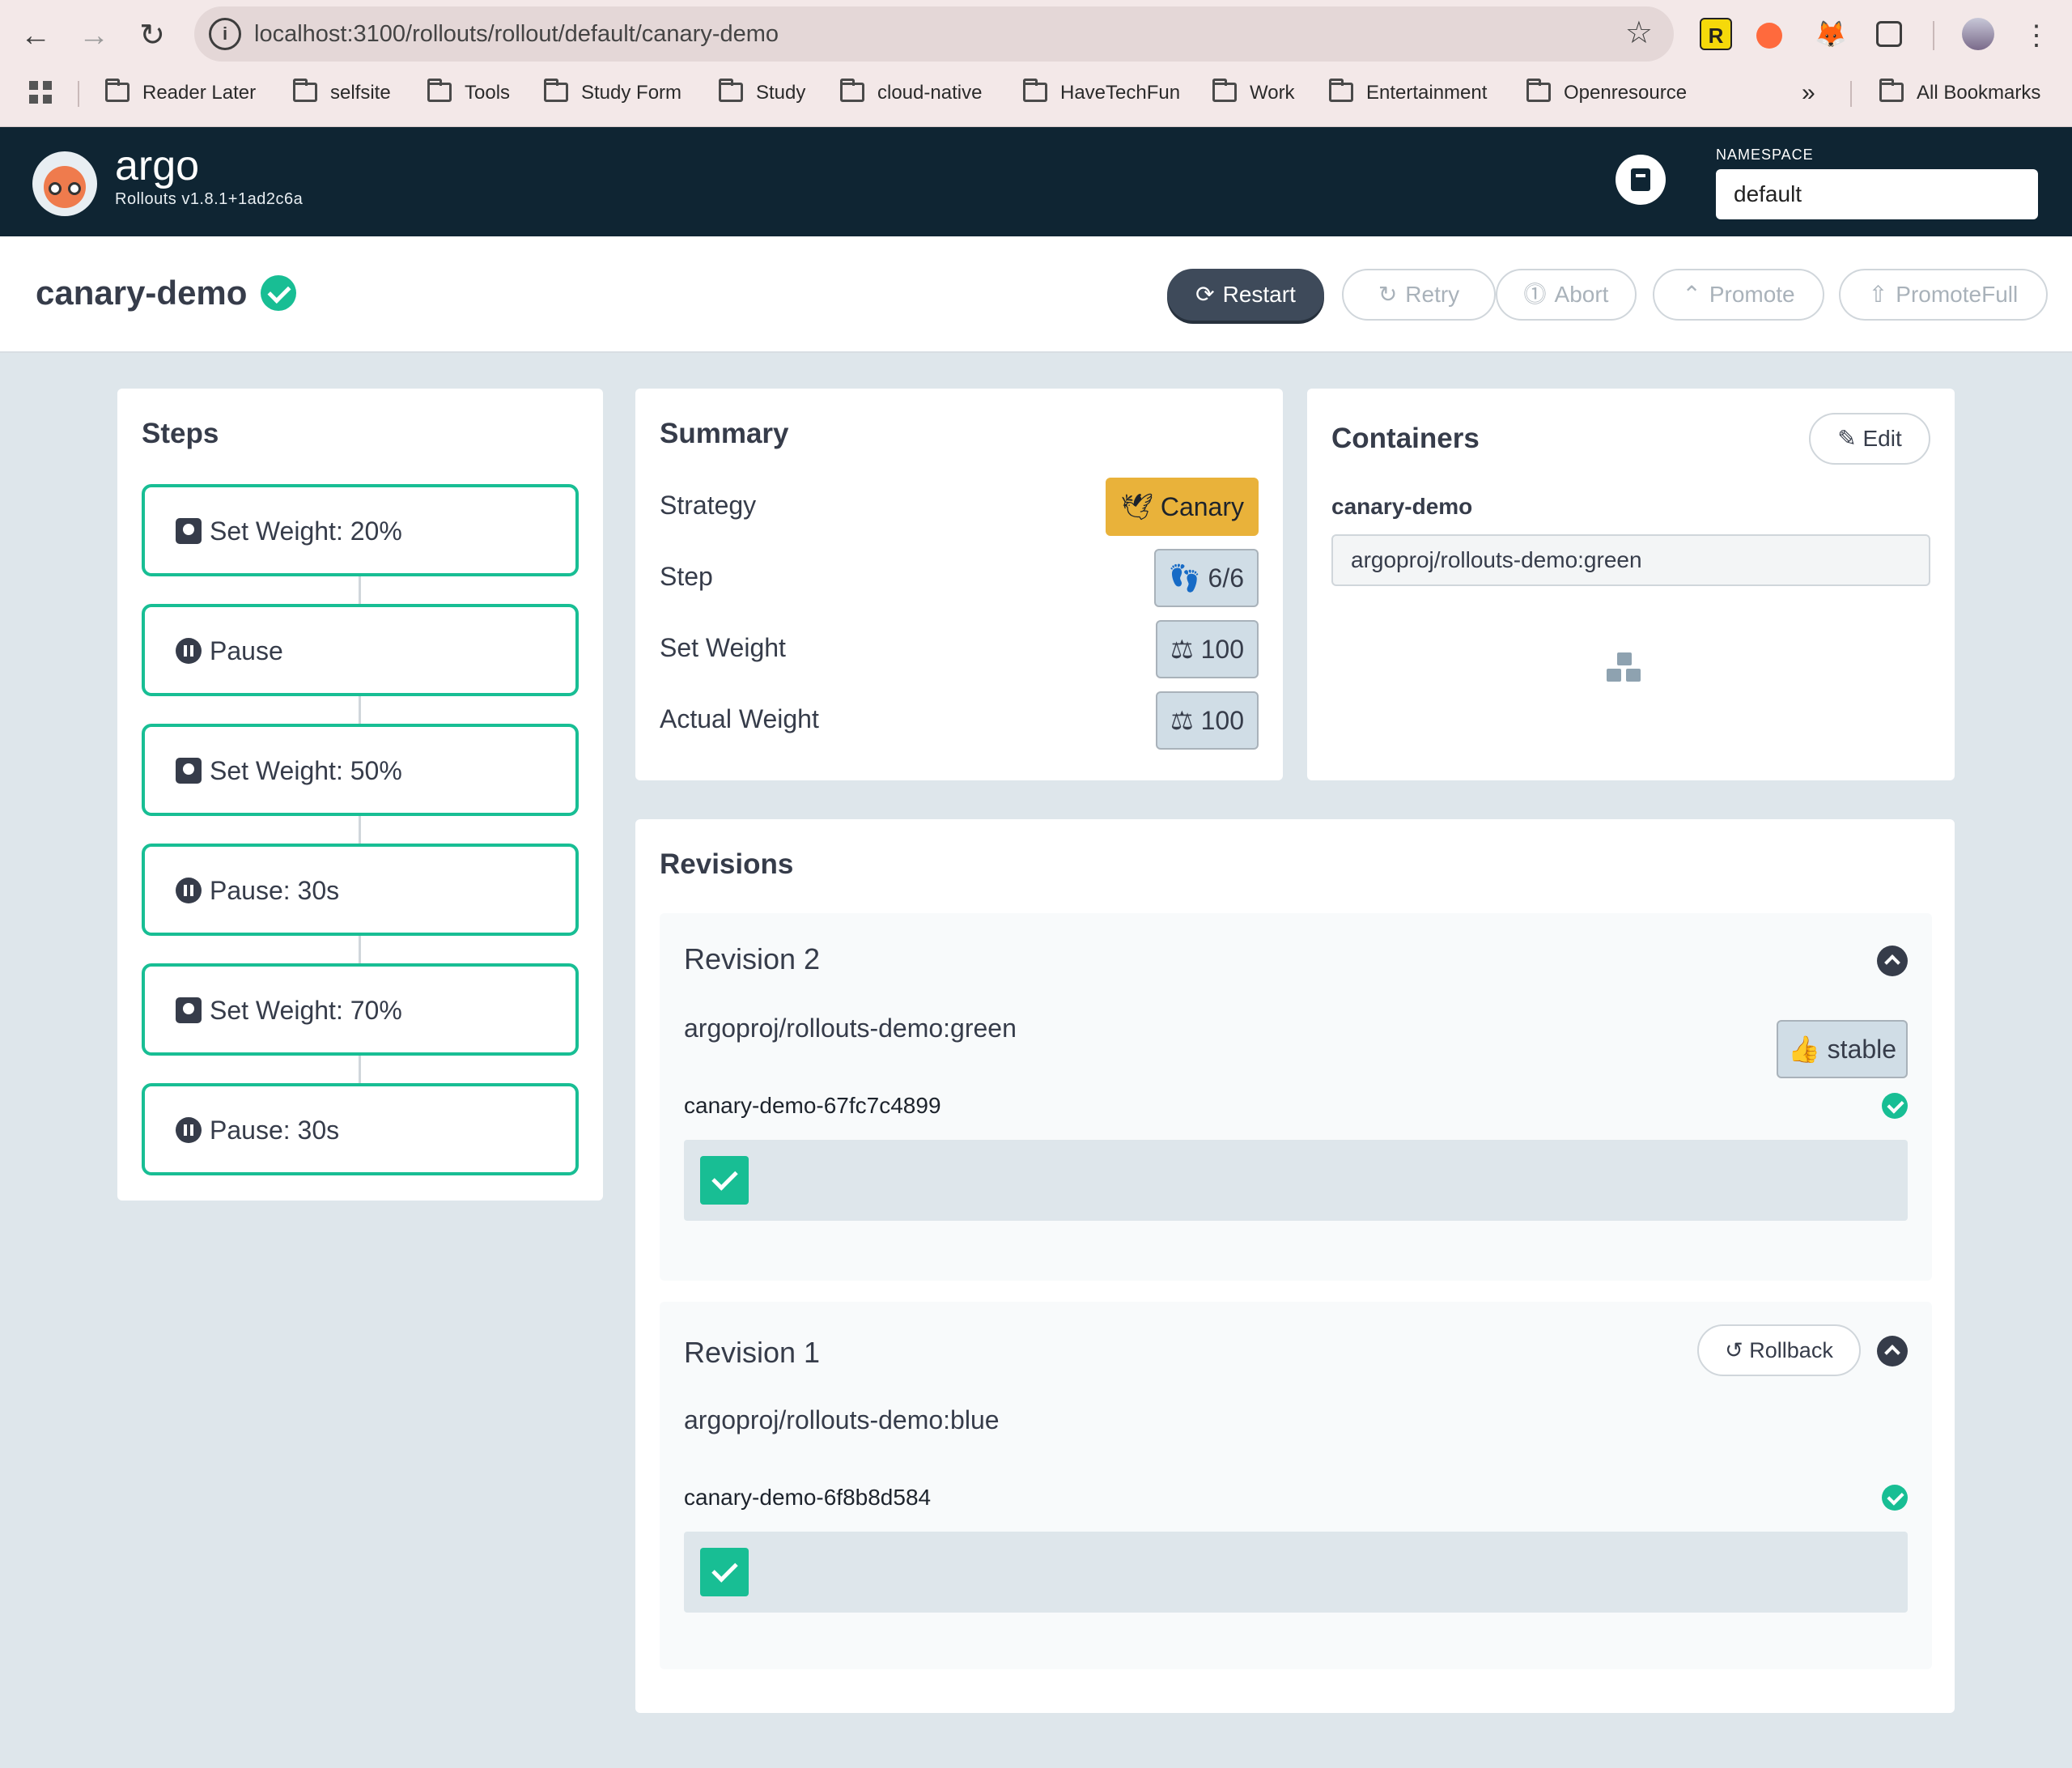 This screenshot has height=1768, width=2072. Describe the element at coordinates (1889, 34) in the screenshot. I see `extensions-puzzle-icon` at that location.